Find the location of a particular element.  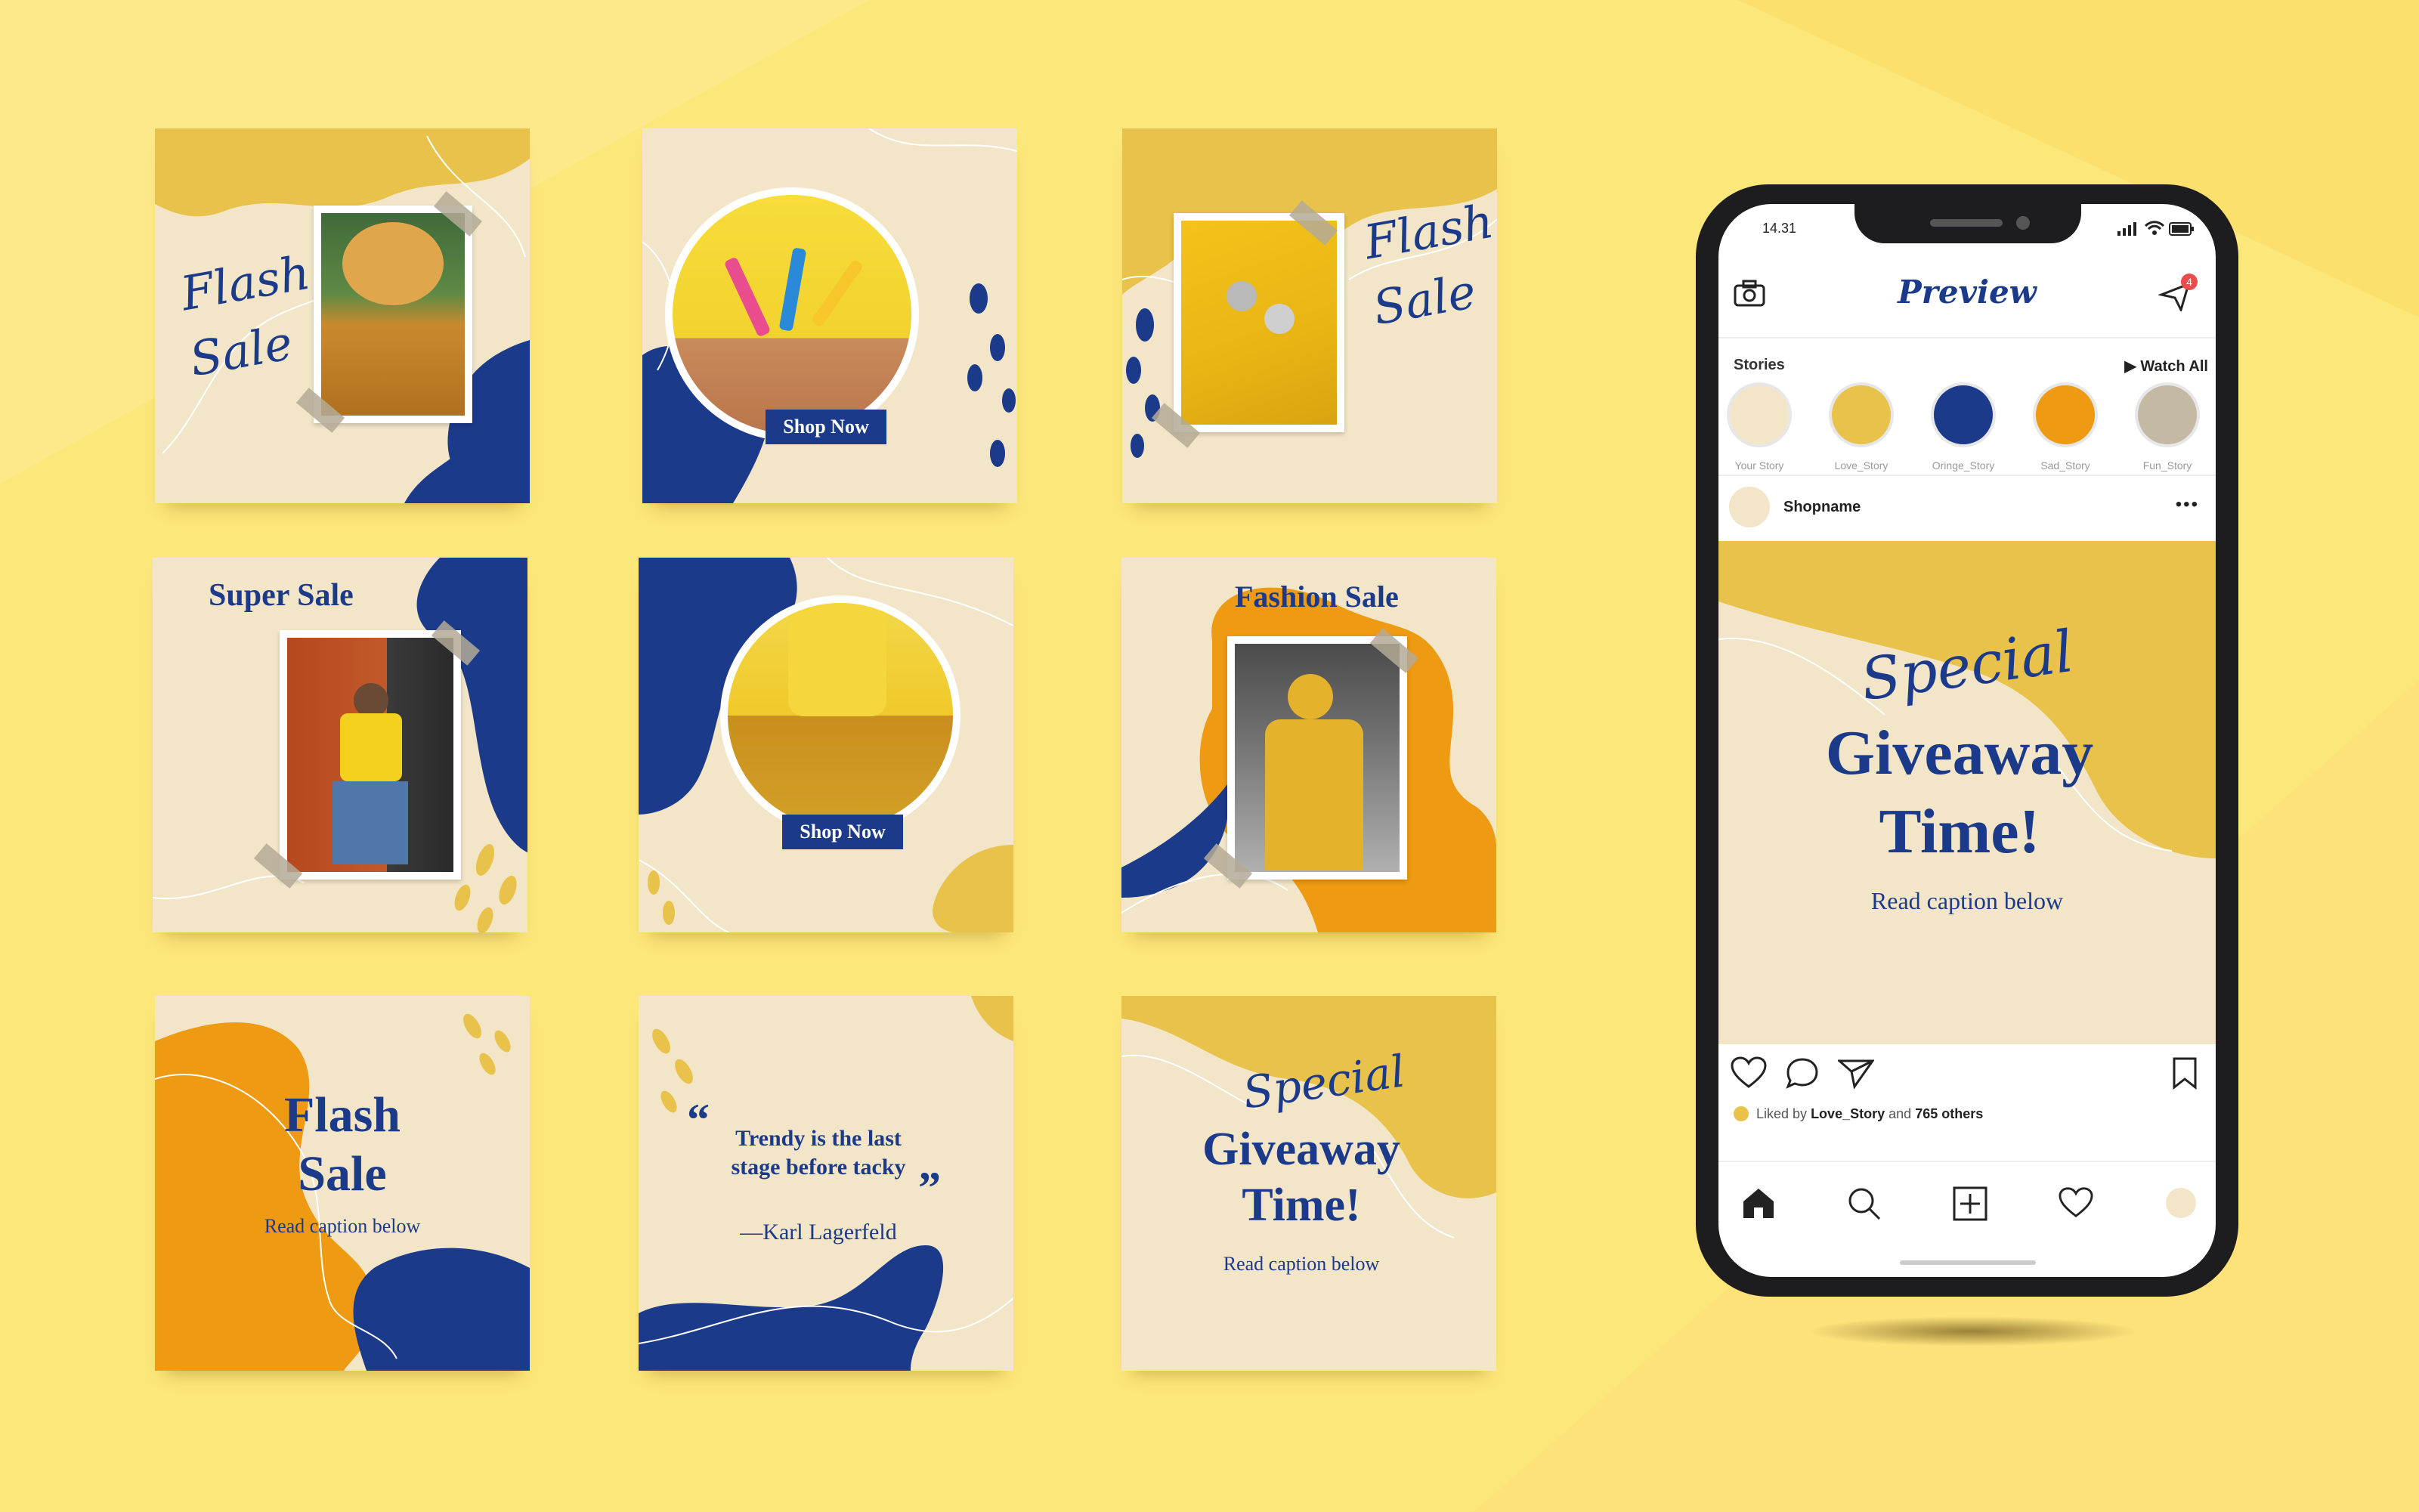

close-quote-mark: ” is located at coordinates (929, 1188).